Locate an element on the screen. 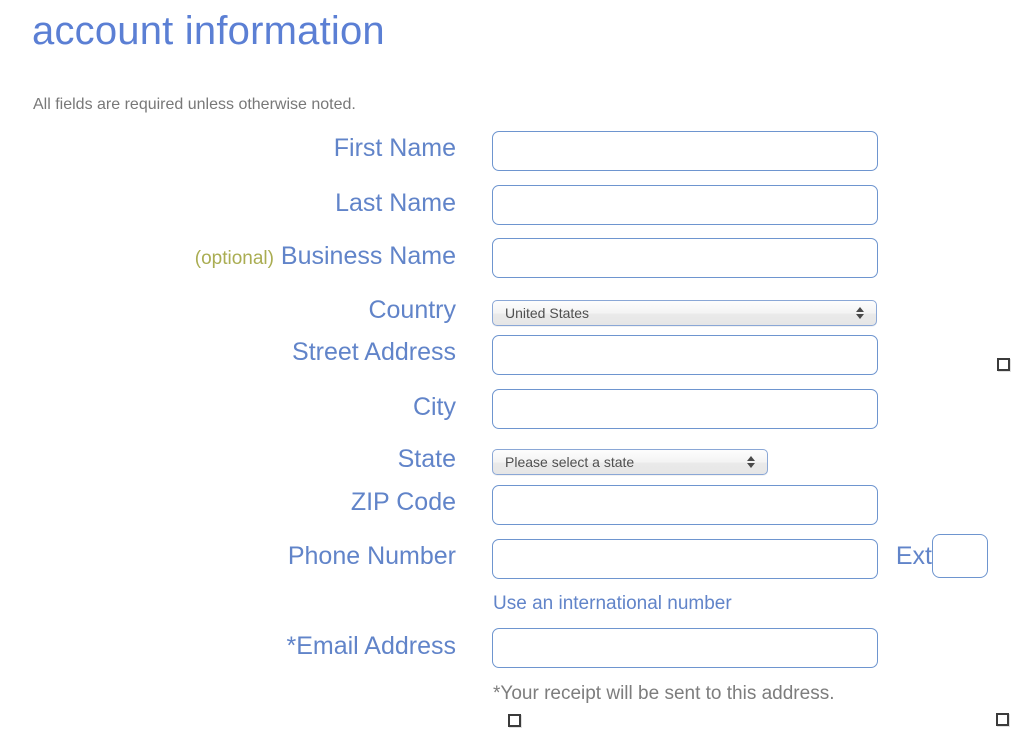 The width and height of the screenshot is (1024, 747). ext-input is located at coordinates (960, 556).